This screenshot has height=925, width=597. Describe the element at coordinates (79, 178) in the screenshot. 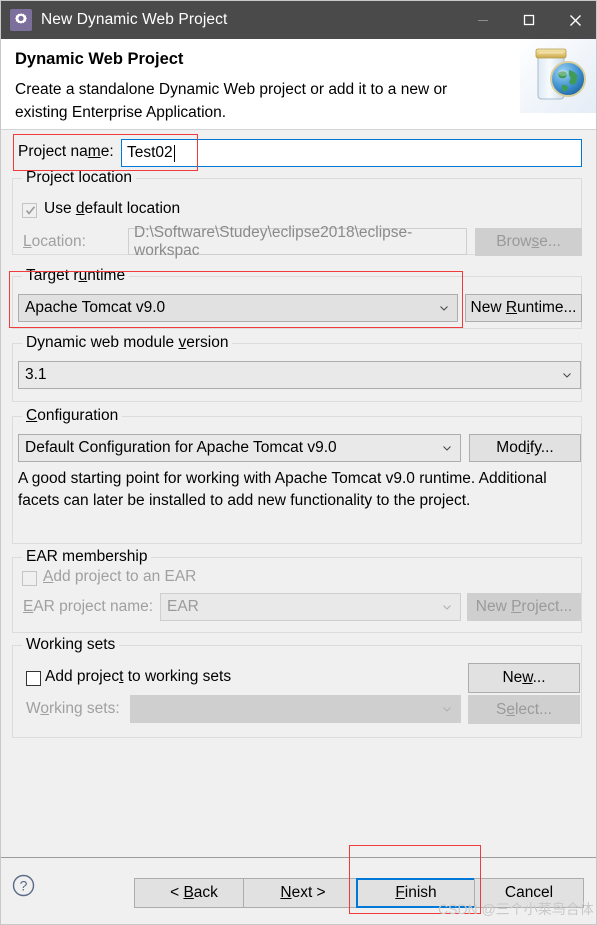

I see `project-location-group-title: Project location` at that location.